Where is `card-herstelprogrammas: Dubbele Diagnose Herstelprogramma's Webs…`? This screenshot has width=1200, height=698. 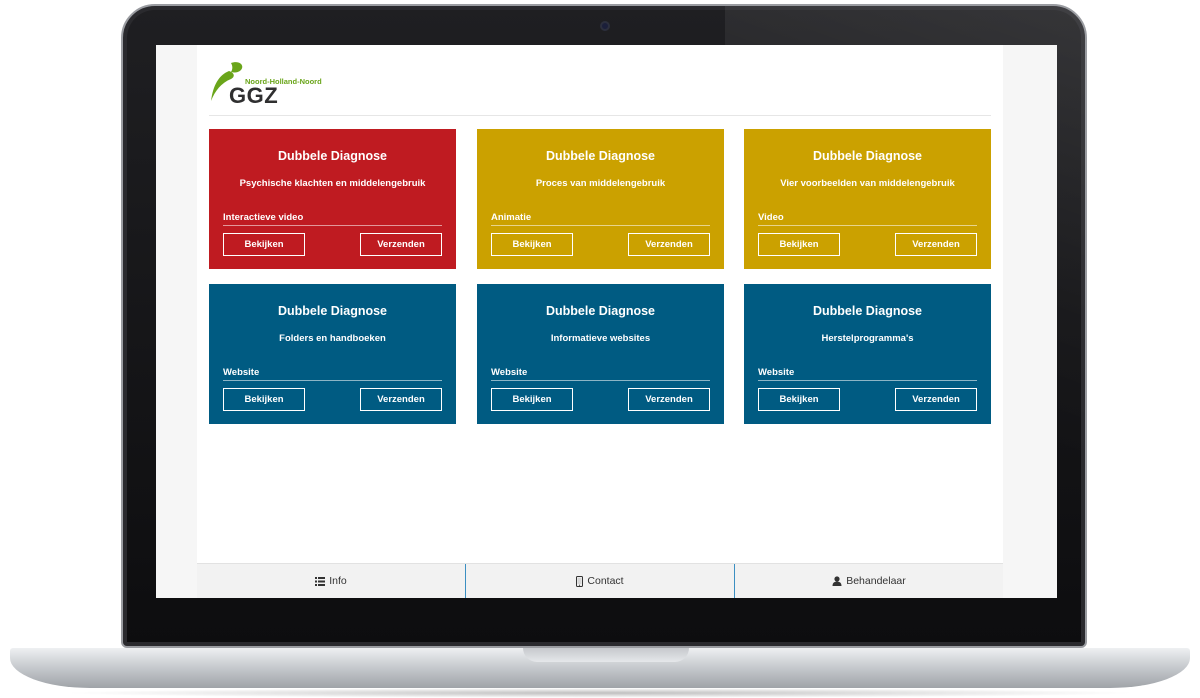 card-herstelprogrammas: Dubbele Diagnose Herstelprogramma's Webs… is located at coordinates (867, 354).